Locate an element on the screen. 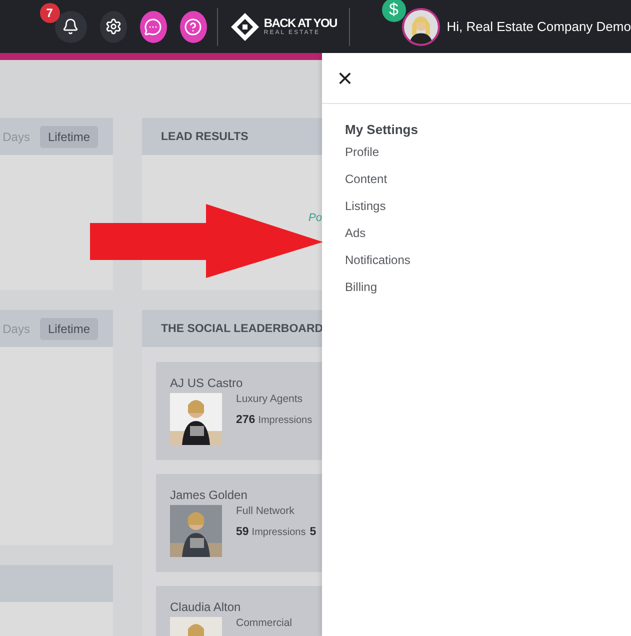 This screenshot has width=631, height=636. settings-link: Billing is located at coordinates (361, 287).